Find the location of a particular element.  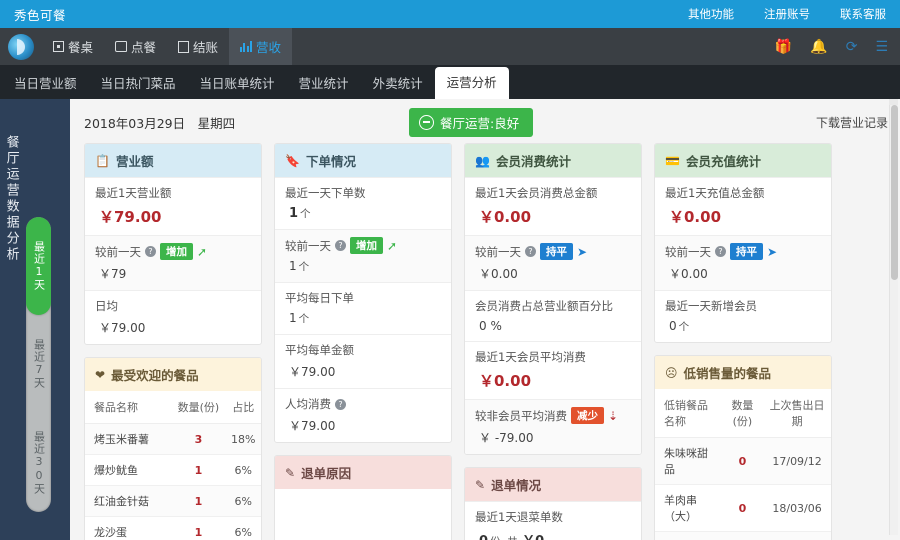

card-orders-header: 🔖 下单情况 is located at coordinates (363, 160).